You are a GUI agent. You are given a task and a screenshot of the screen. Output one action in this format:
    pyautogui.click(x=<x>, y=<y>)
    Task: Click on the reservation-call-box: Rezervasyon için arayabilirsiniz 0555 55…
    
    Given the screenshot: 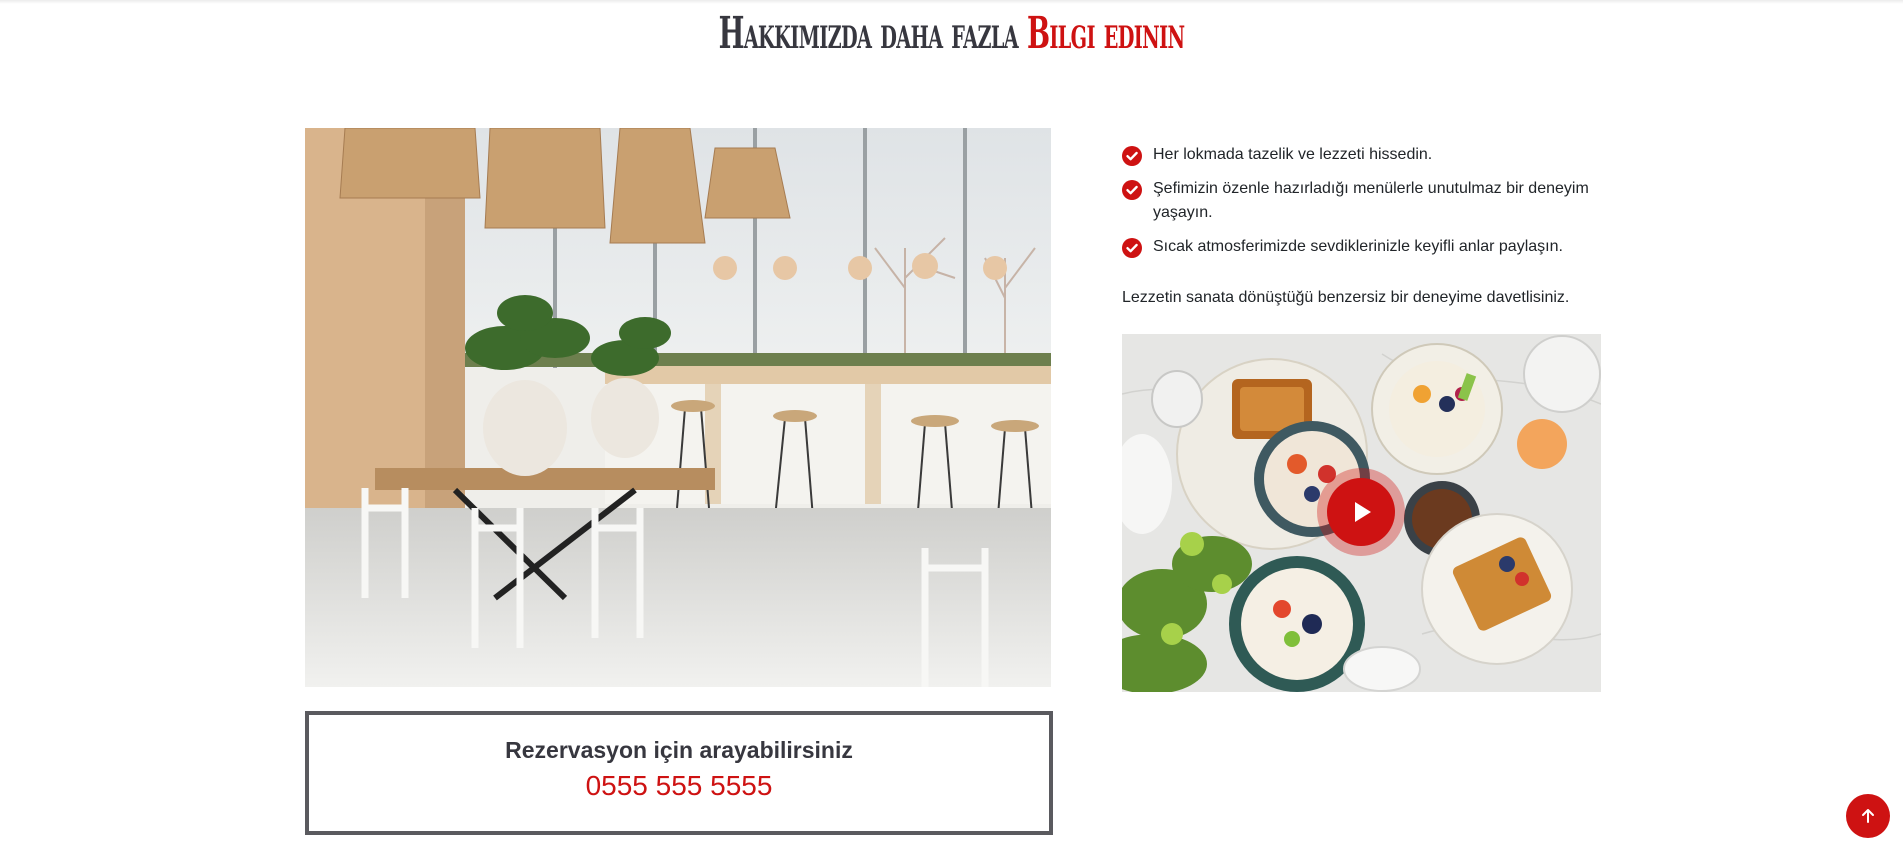 What is the action you would take?
    pyautogui.click(x=679, y=773)
    